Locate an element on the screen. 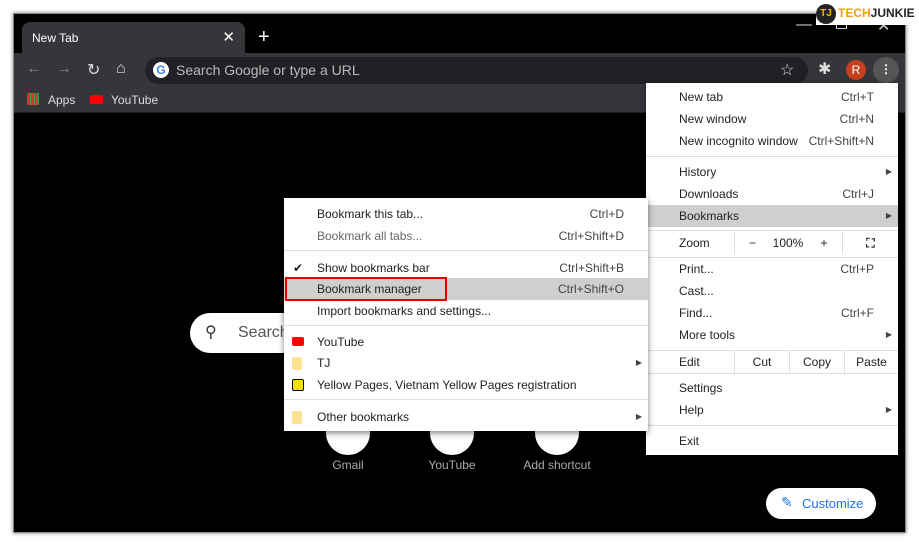 The height and width of the screenshot is (545, 919). checkmark-icon: ✔ is located at coordinates (298, 268).